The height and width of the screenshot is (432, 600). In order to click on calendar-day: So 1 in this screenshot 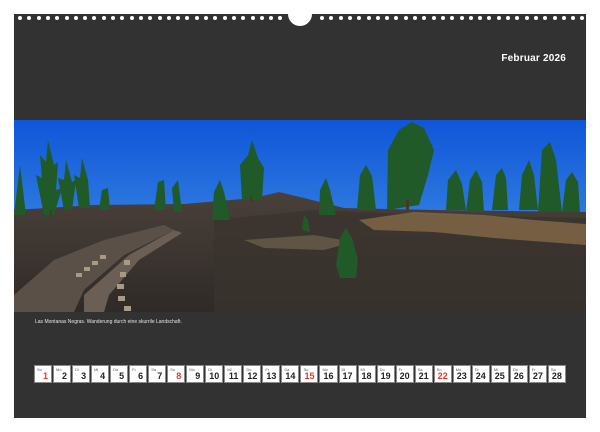, I will do `click(43, 374)`.